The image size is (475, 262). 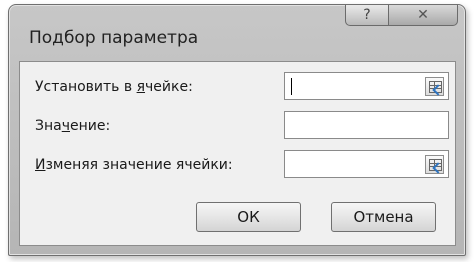 What do you see at coordinates (434, 164) in the screenshot?
I see `changing-cell-range-picker-button` at bounding box center [434, 164].